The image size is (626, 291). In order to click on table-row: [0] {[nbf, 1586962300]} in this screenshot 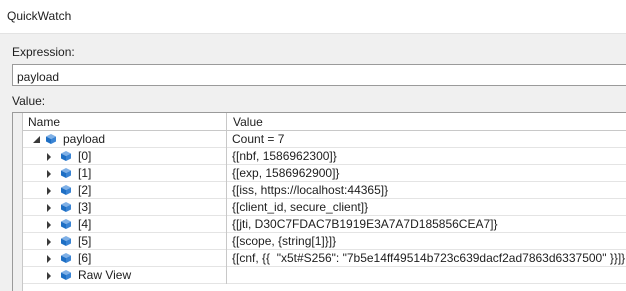, I will do `click(324, 156)`.